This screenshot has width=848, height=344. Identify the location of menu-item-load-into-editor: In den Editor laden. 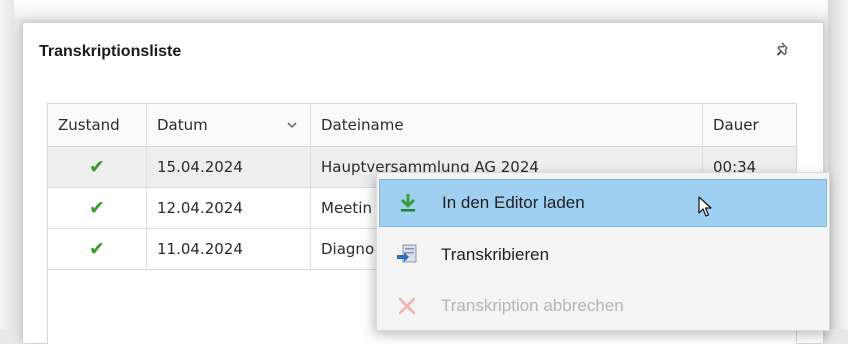
(603, 203).